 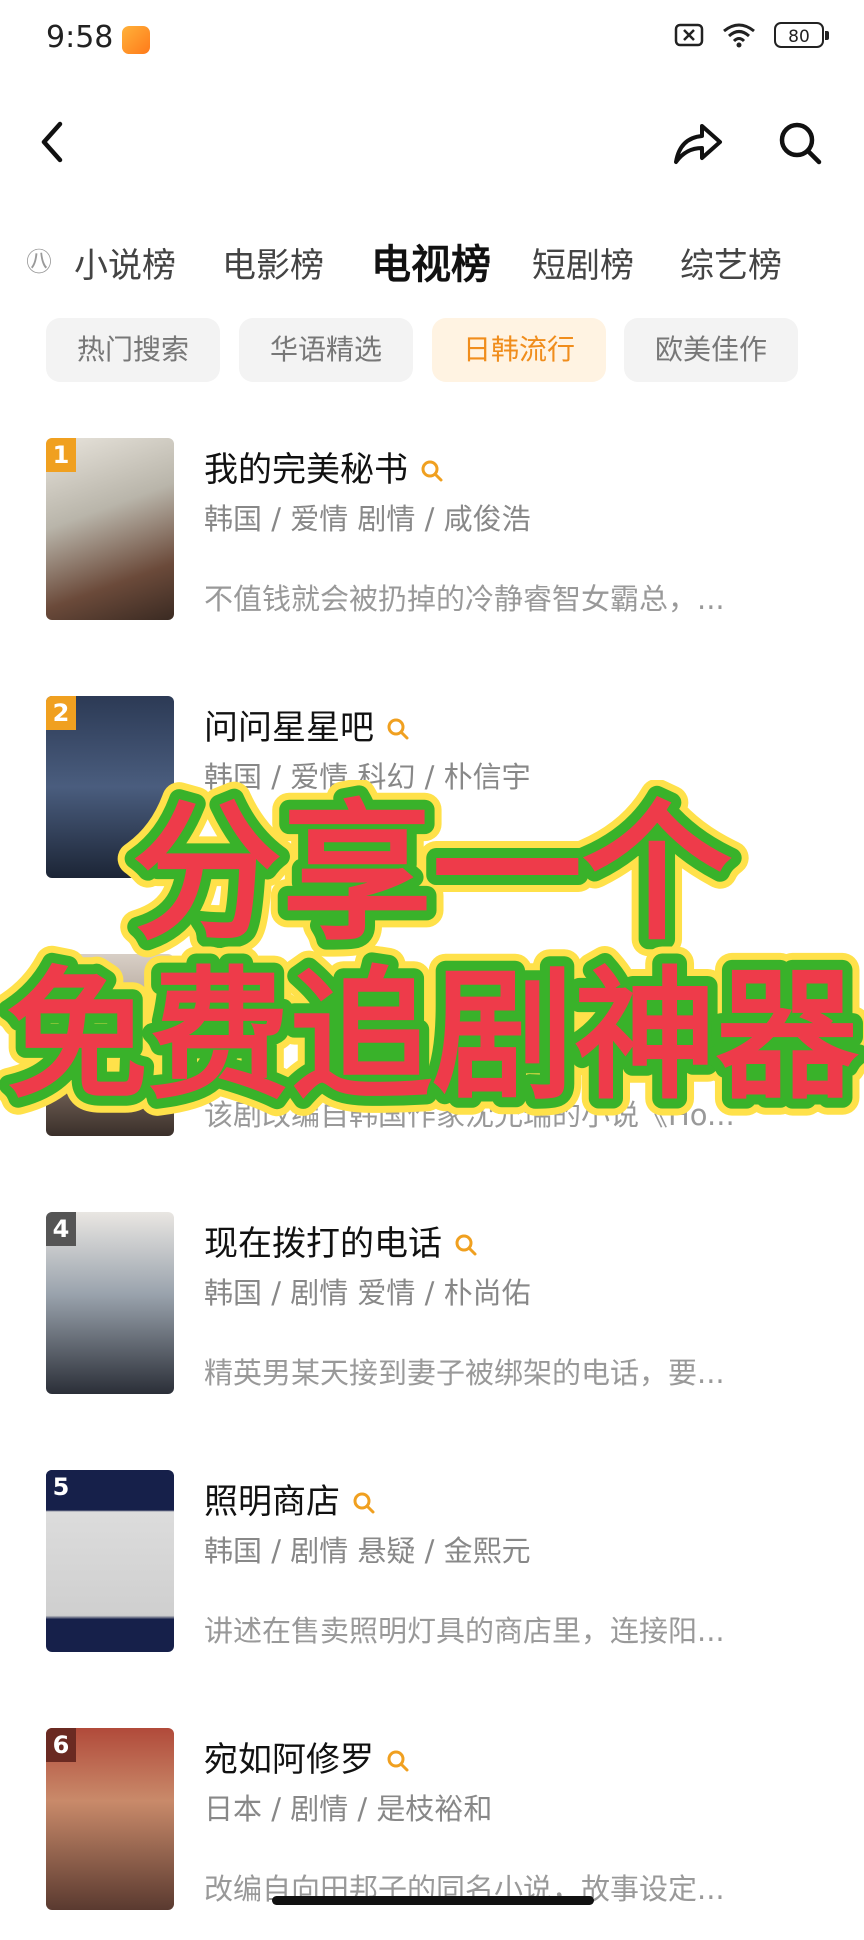 I want to click on back-button, so click(x=54, y=144).